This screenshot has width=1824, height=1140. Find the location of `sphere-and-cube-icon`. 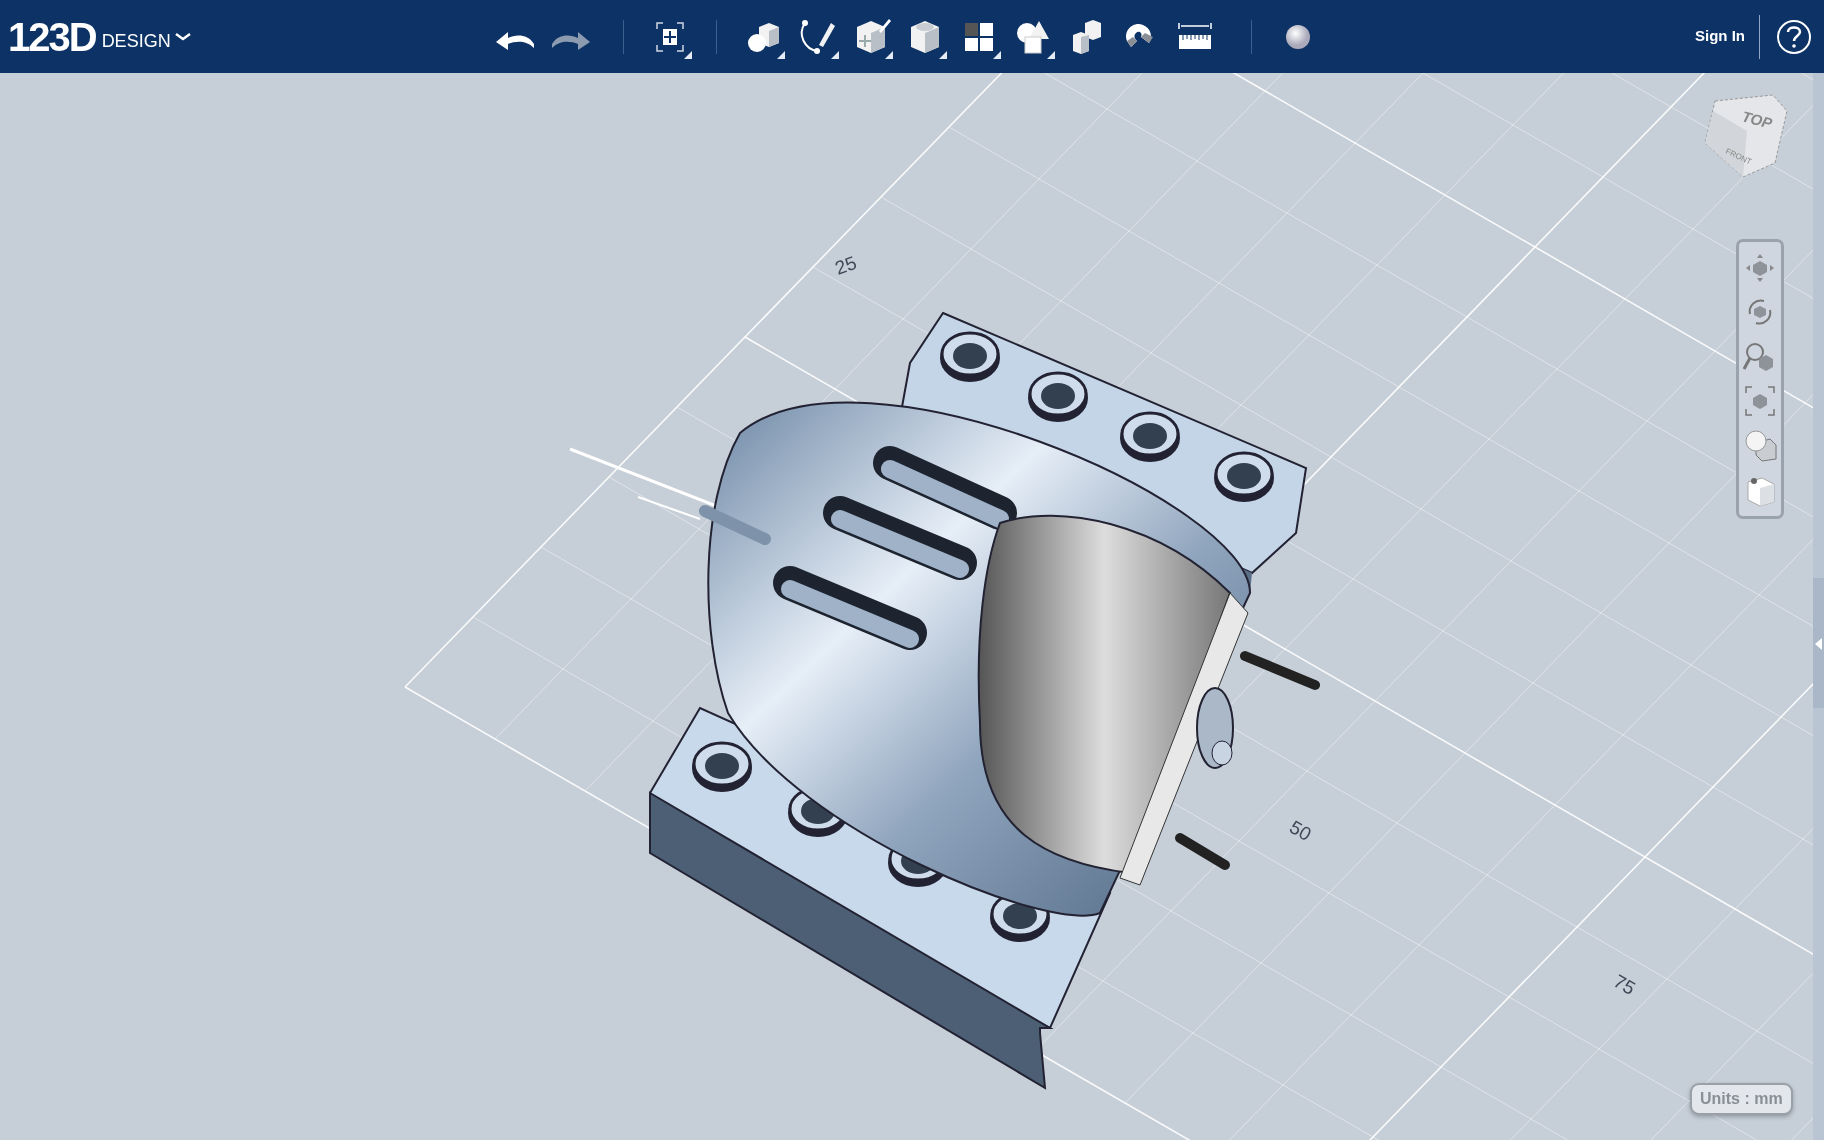

sphere-and-cube-icon is located at coordinates (1760, 445).